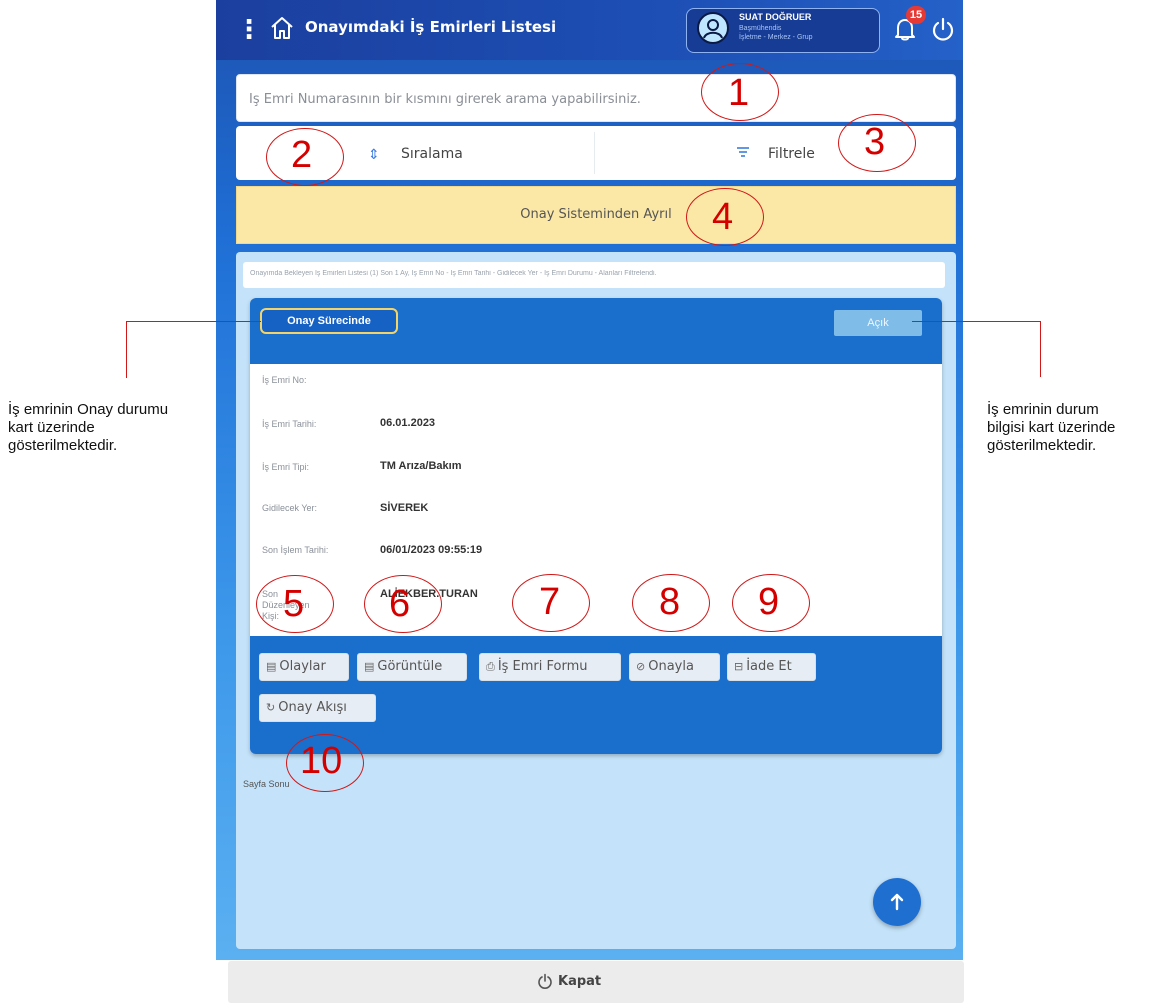  I want to click on return-button: ⊟ İade Et, so click(771, 667).